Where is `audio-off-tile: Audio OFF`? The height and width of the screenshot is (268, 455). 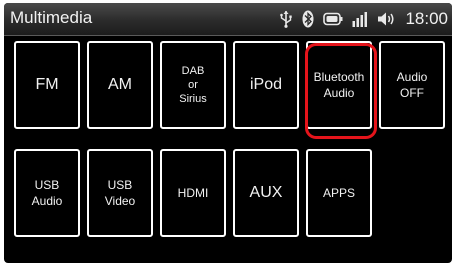 audio-off-tile: Audio OFF is located at coordinates (412, 85).